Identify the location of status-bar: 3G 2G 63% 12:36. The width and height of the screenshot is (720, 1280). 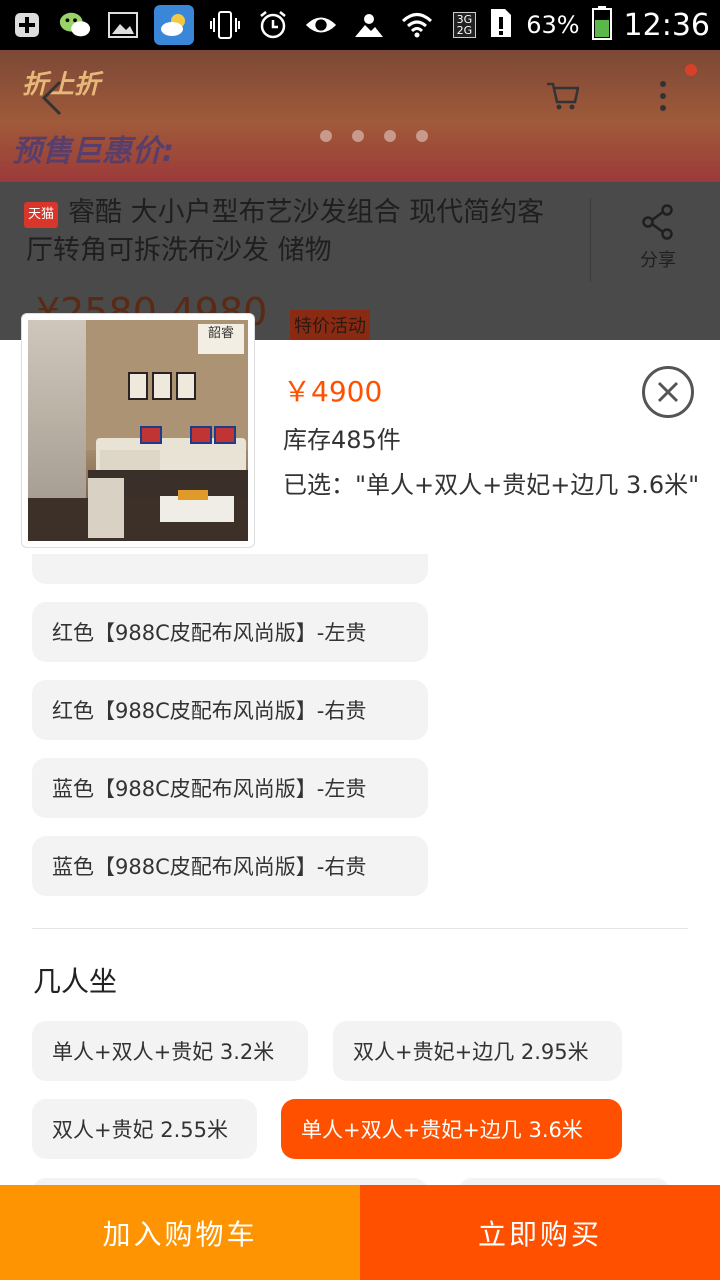
(360, 25).